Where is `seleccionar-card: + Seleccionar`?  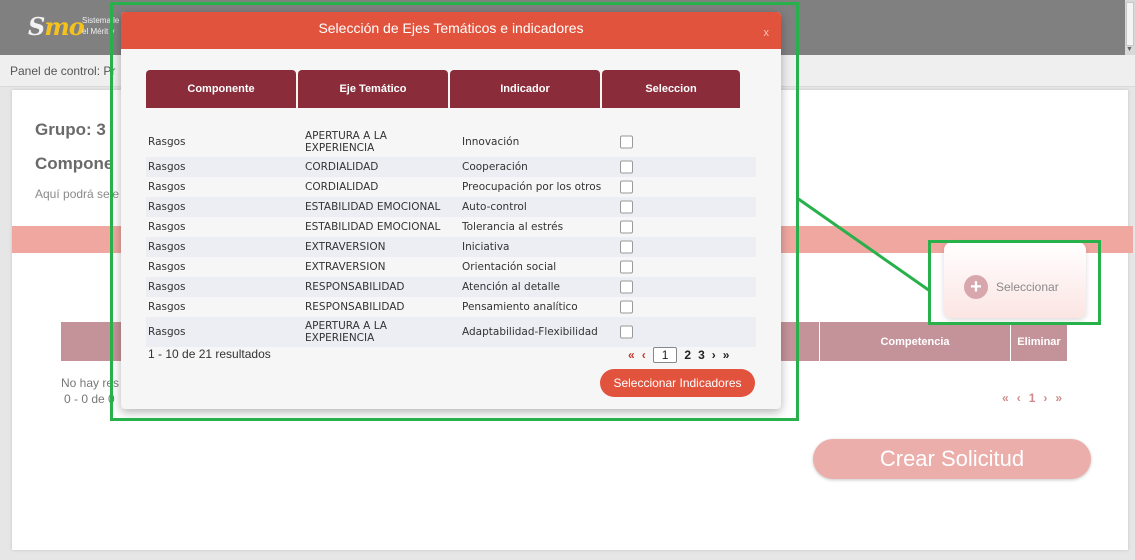
seleccionar-card: + Seleccionar is located at coordinates (1015, 280).